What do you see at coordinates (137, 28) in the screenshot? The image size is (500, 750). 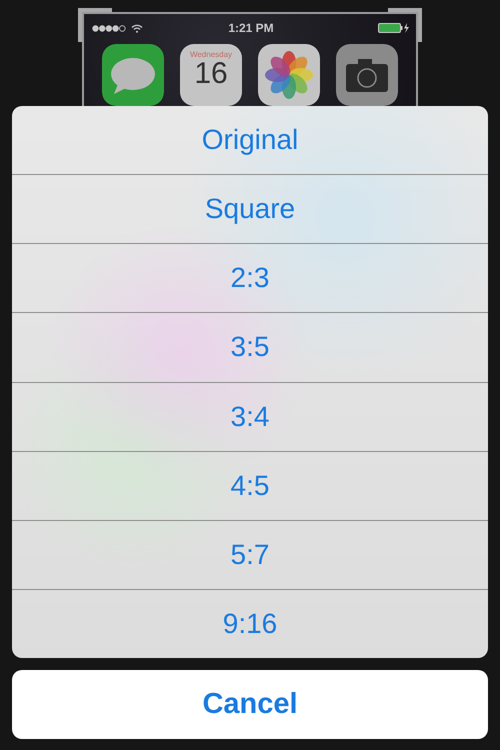 I see `wifi-icon` at bounding box center [137, 28].